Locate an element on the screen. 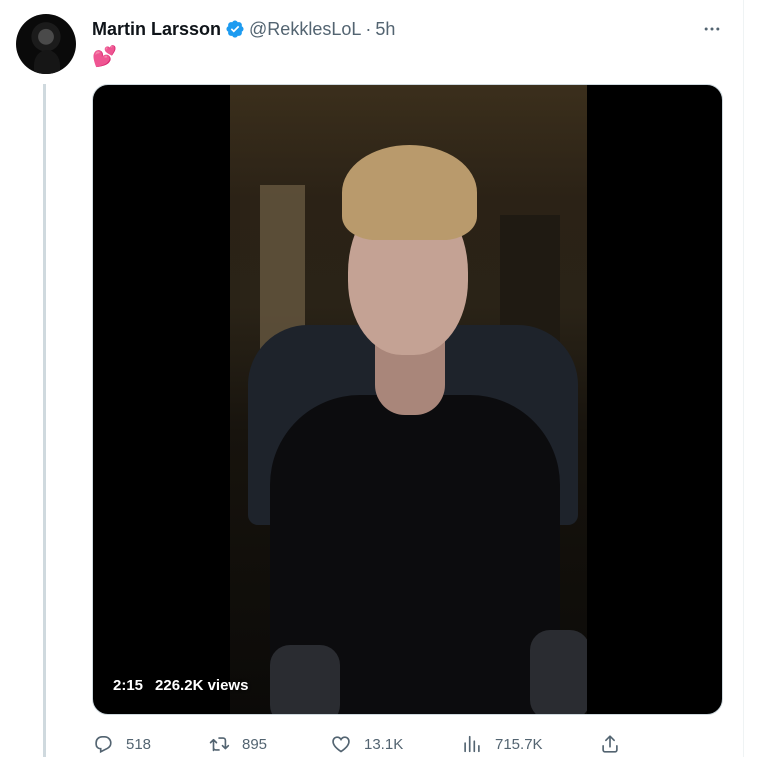 The image size is (760, 757). share-button is located at coordinates (610, 744).